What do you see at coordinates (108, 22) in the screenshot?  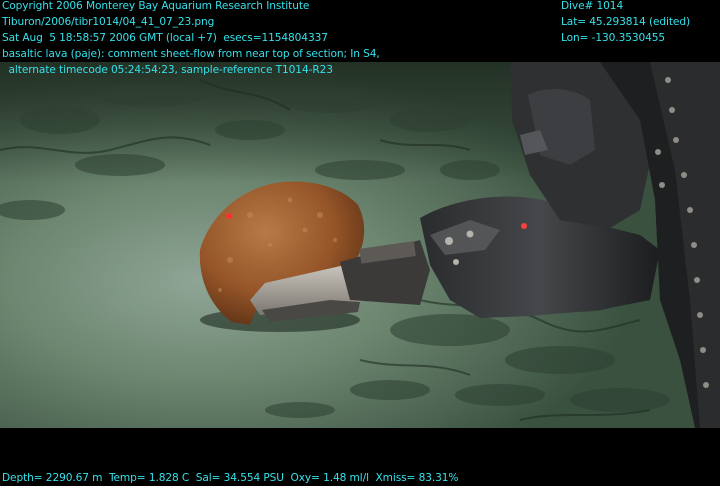 I see `file-path-text: Tiburon/2006/tibr1014/04_41_07_23.png` at bounding box center [108, 22].